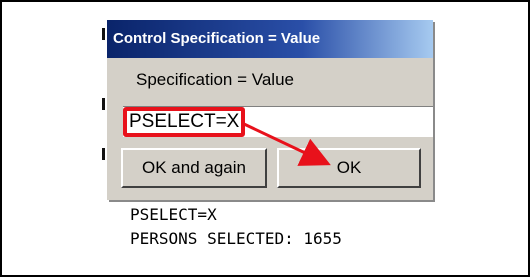 The height and width of the screenshot is (277, 530). I want to click on dialog-title: Control Specification = Value, so click(270, 39).